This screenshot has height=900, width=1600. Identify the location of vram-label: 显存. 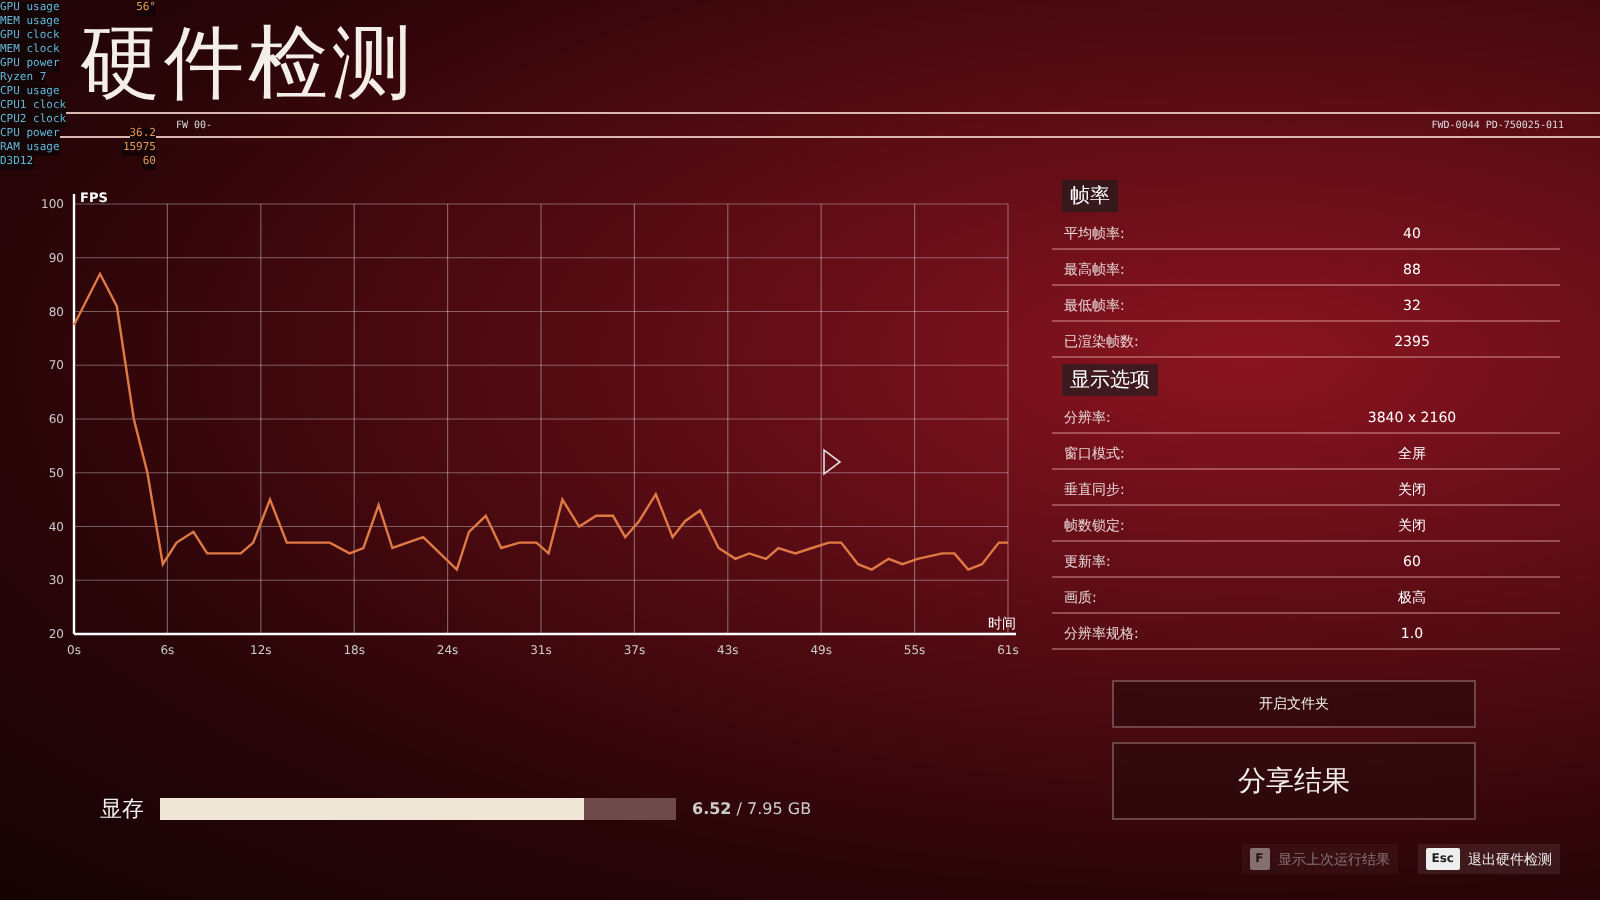
(122, 809).